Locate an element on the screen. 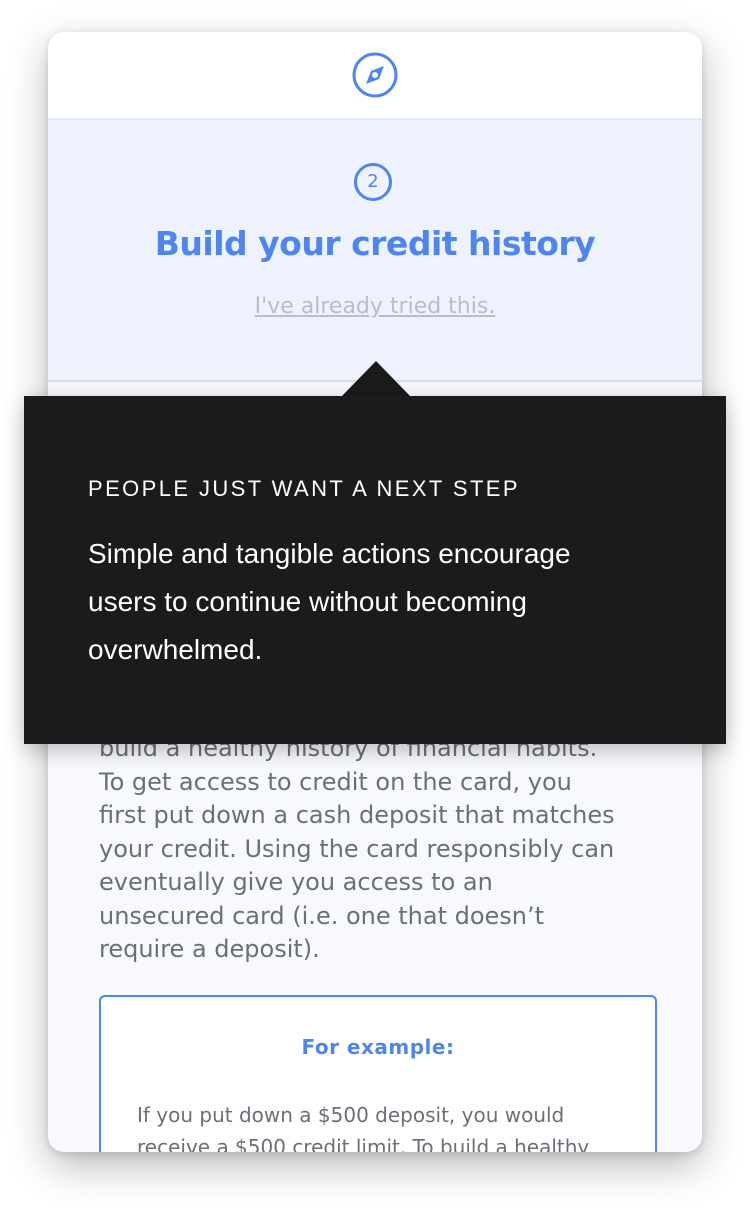 This screenshot has width=750, height=1216. already-tried-link: I've already tried this. is located at coordinates (375, 307).